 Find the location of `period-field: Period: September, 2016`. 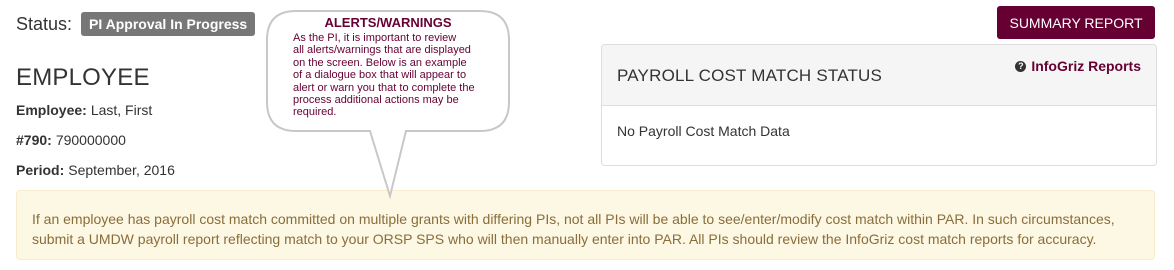

period-field: Period: September, 2016 is located at coordinates (95, 170).